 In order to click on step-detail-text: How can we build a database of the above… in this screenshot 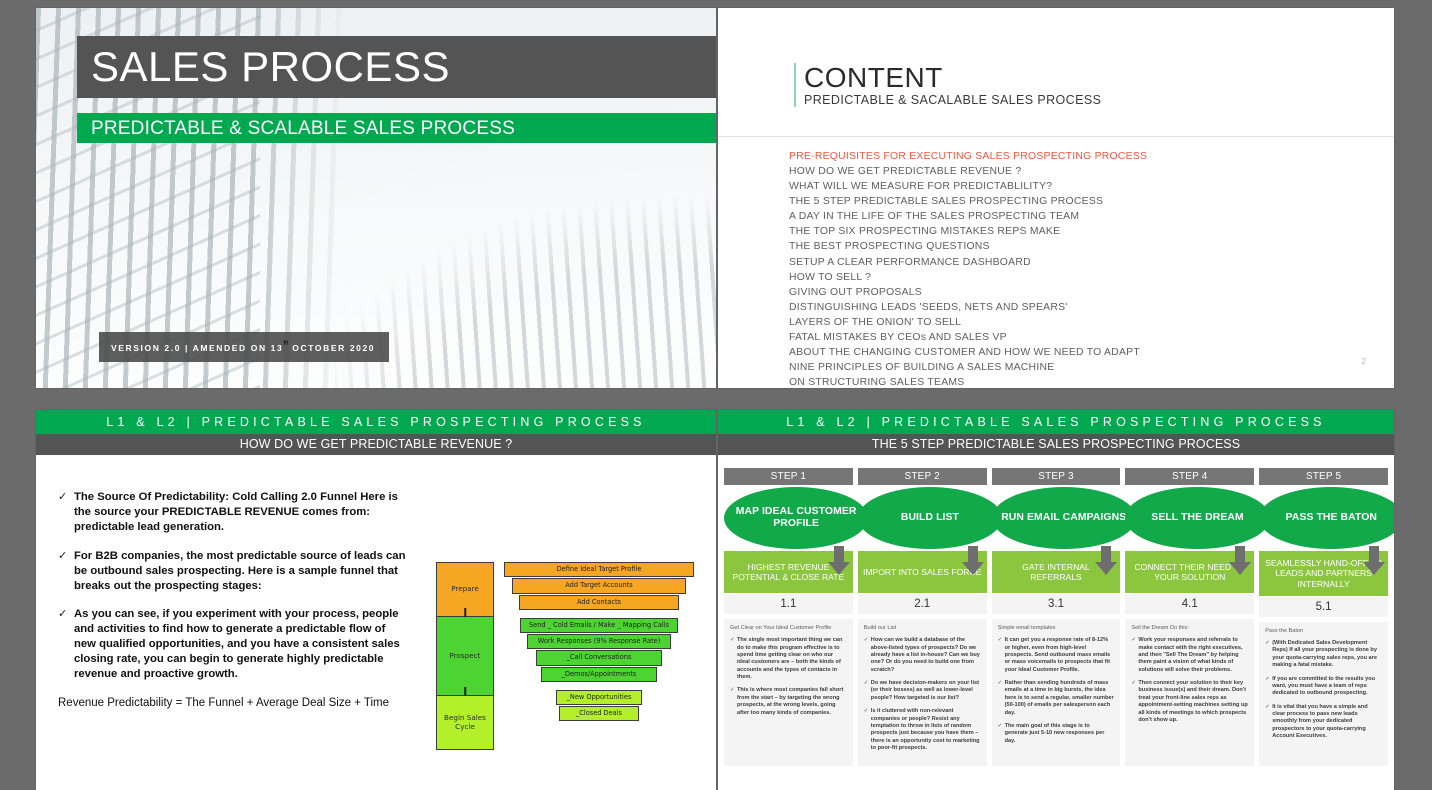, I will do `click(925, 655)`.